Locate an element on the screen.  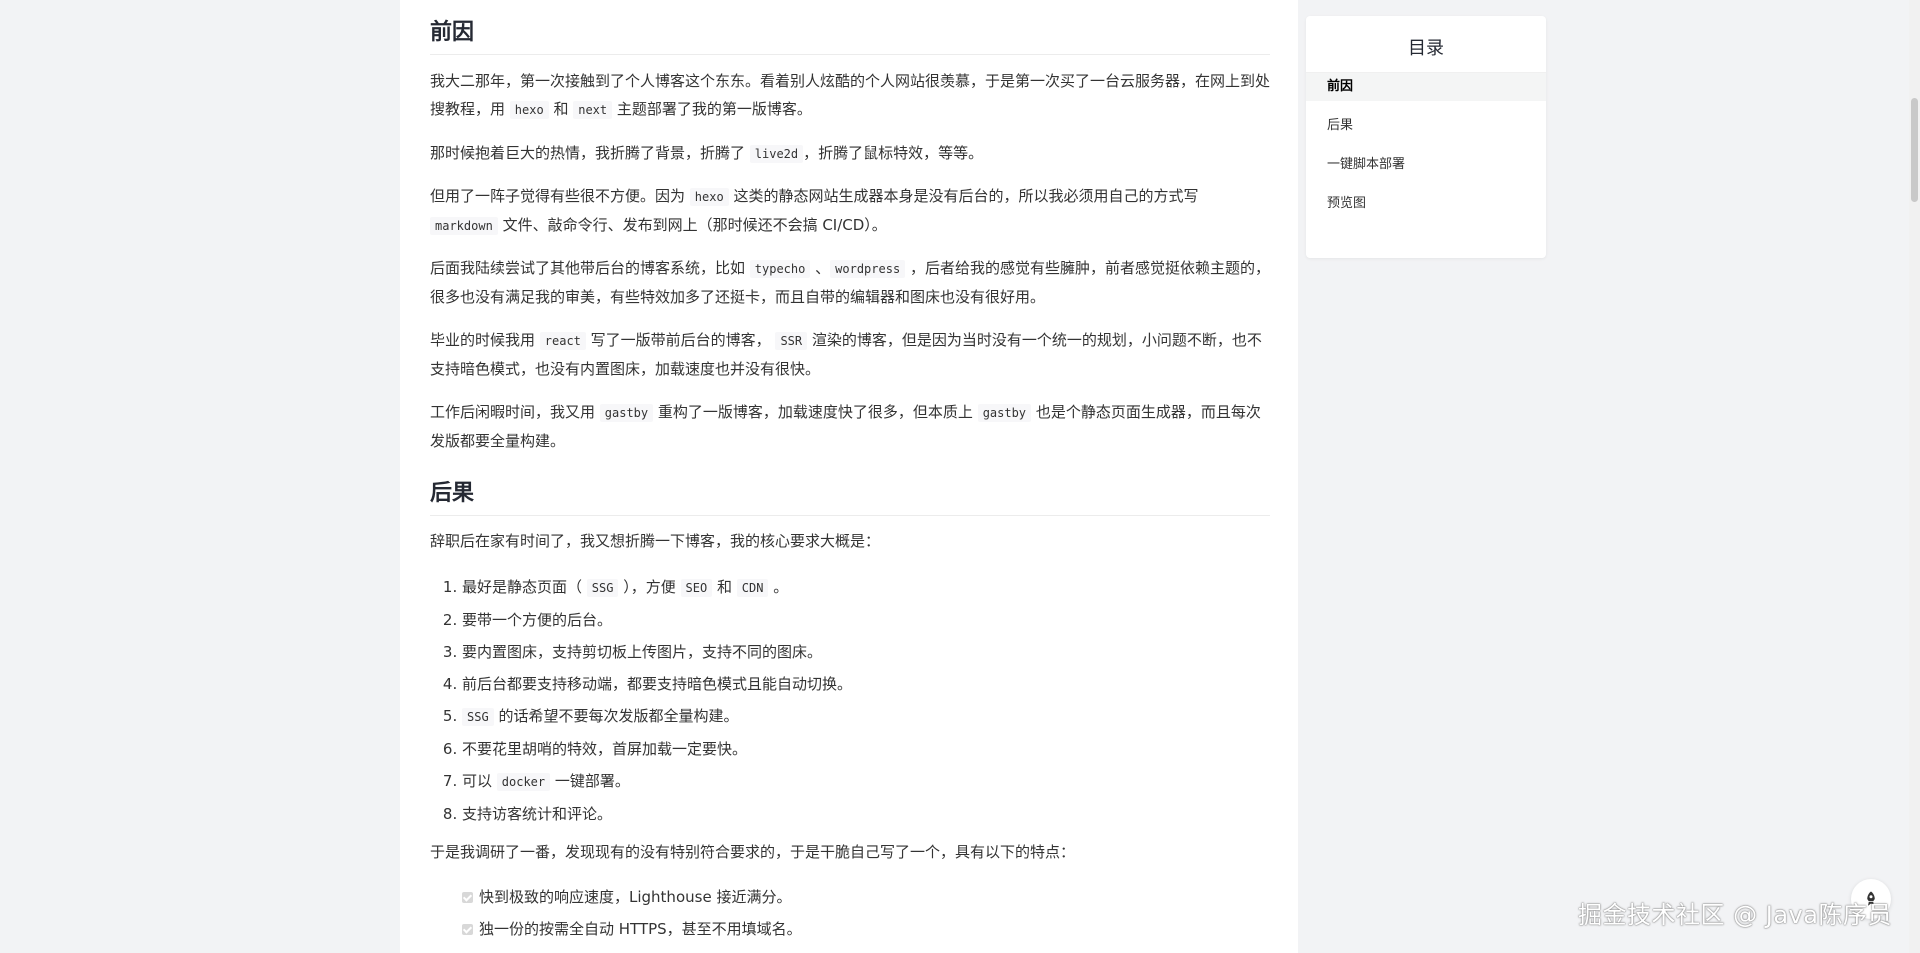
list-item: 要内置图床，支持剪切板上传图片，支持不同的图床。 is located at coordinates (657, 652).